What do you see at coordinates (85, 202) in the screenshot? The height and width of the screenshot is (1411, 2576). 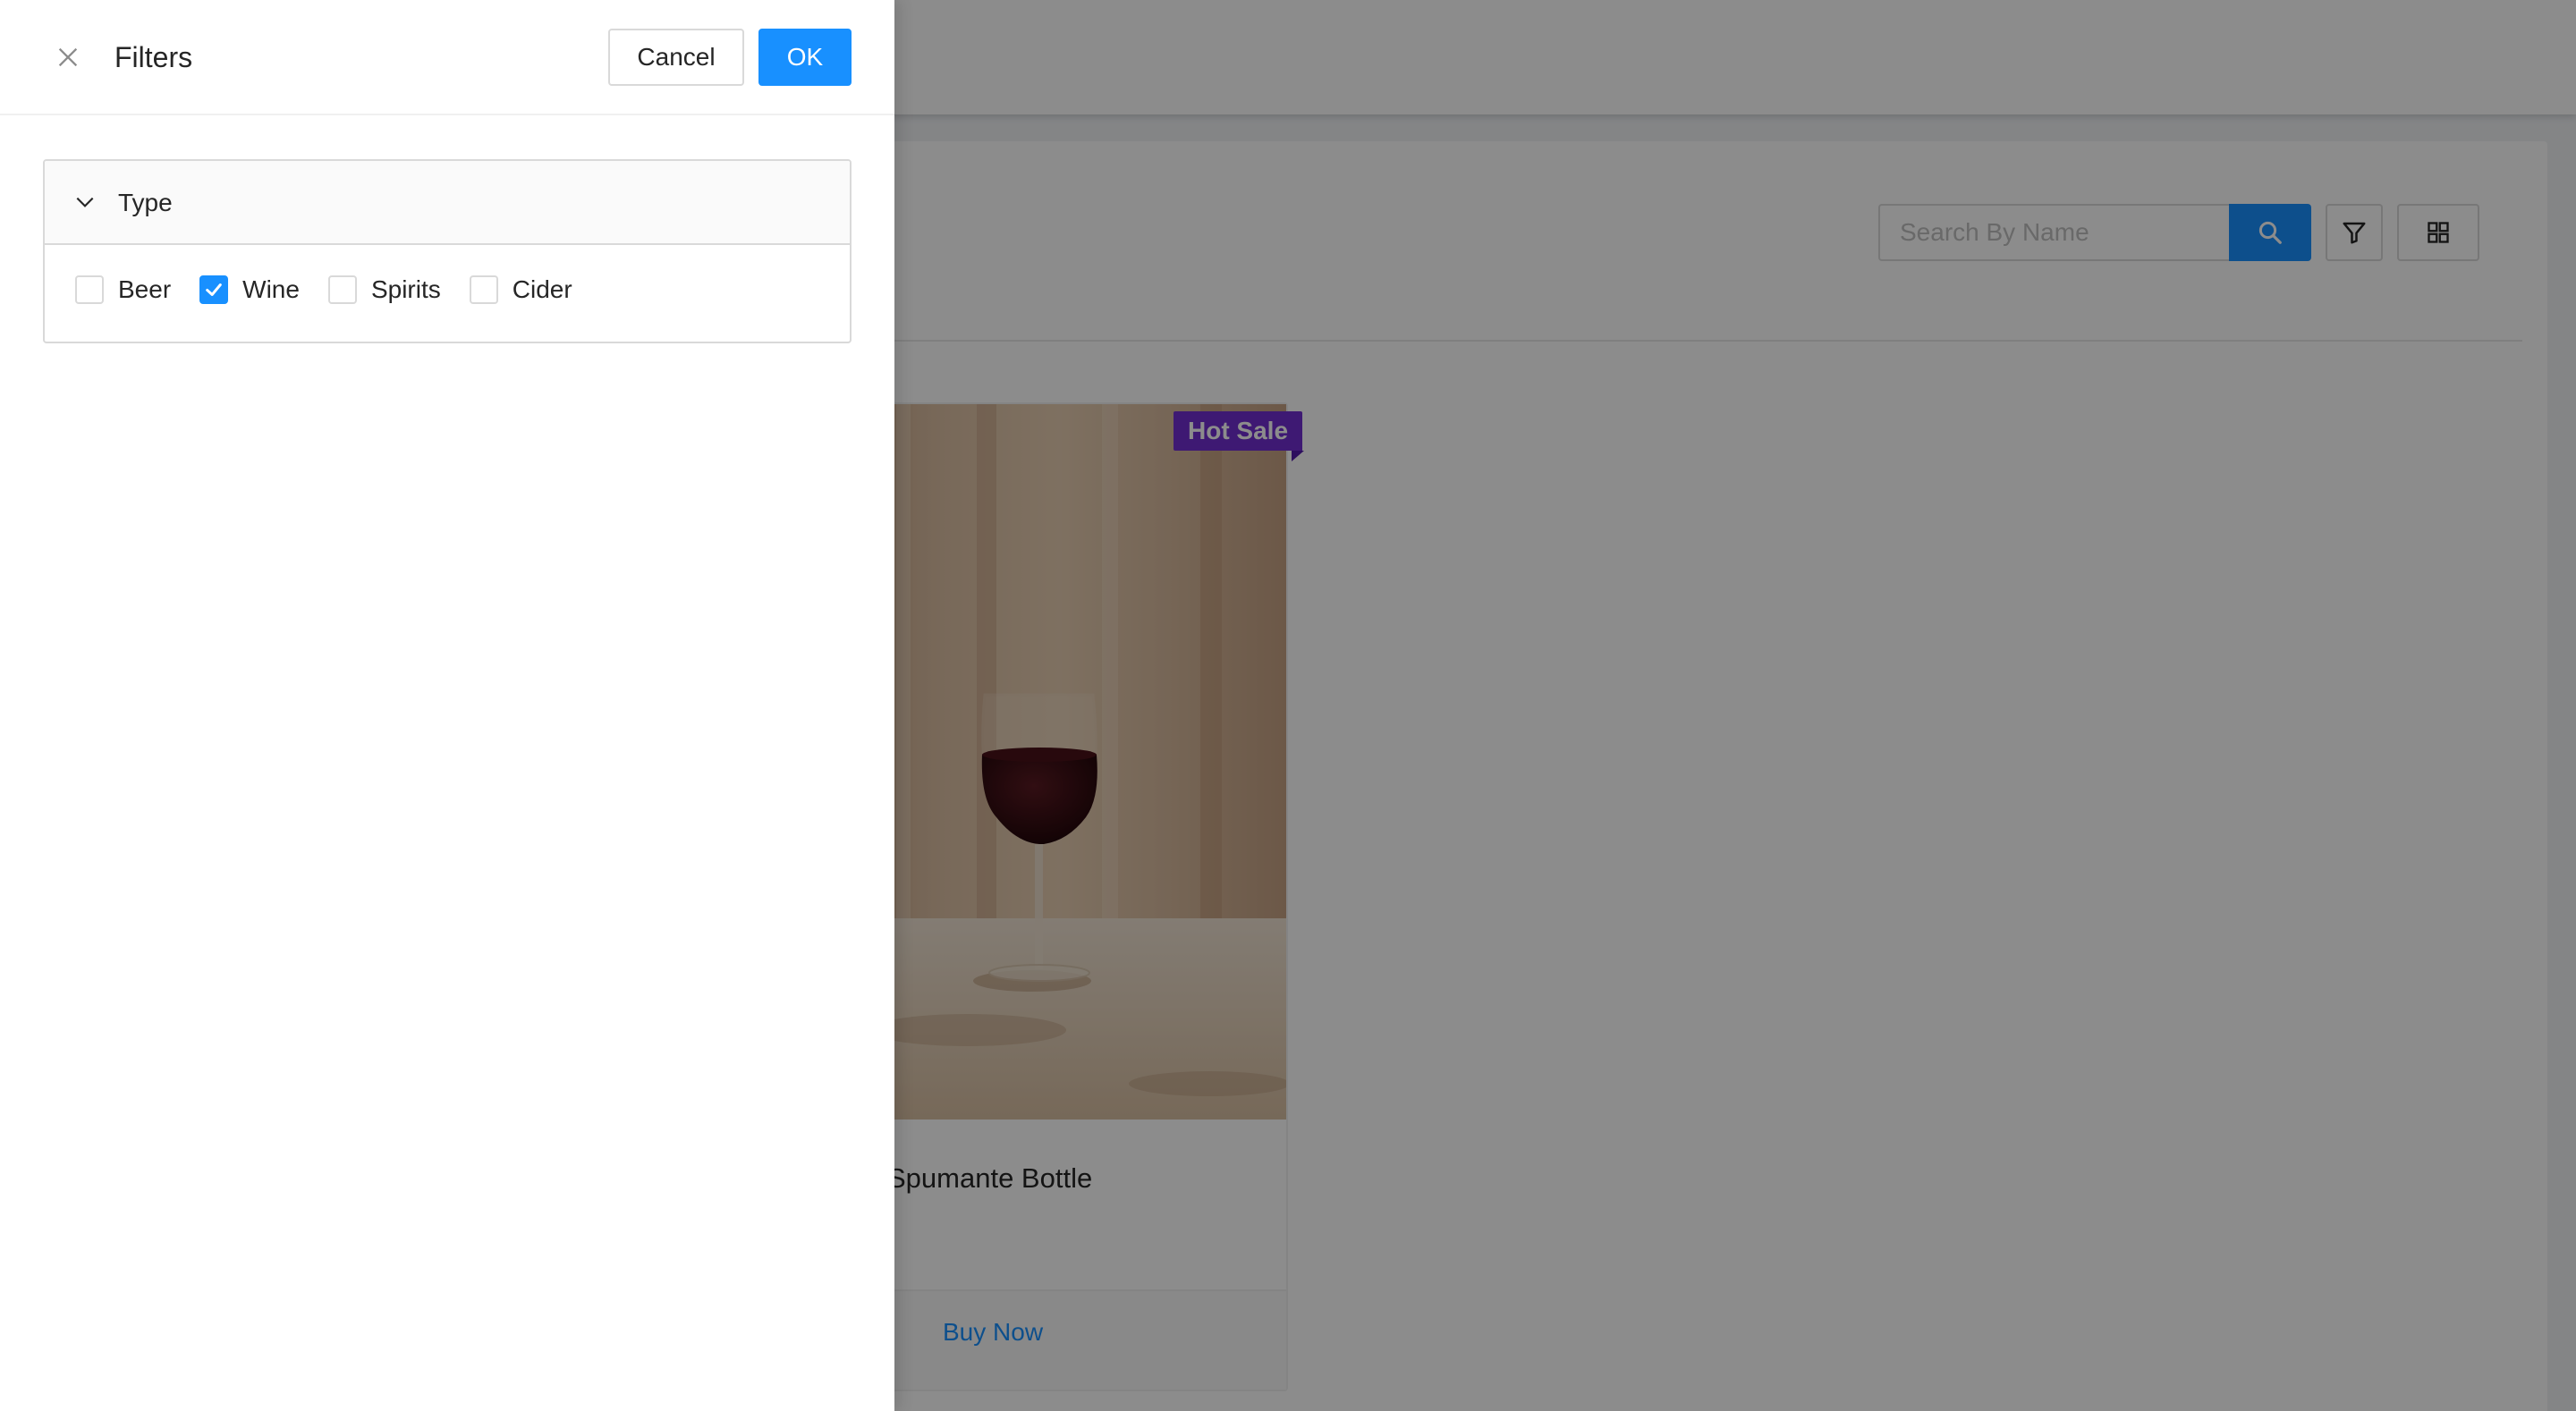 I see `chevron-down-icon` at bounding box center [85, 202].